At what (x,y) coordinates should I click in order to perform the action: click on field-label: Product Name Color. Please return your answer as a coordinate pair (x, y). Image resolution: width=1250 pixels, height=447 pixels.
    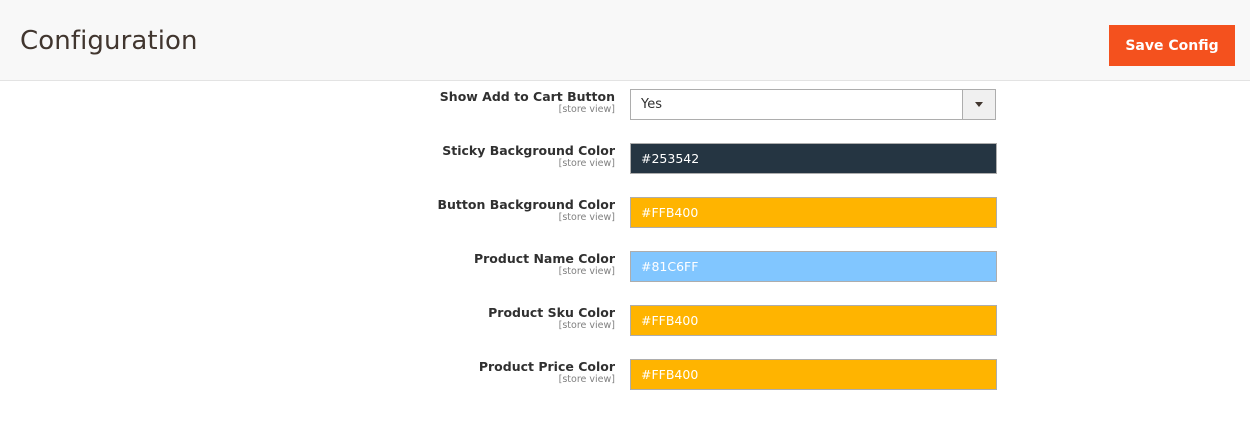
    Looking at the image, I should click on (544, 258).